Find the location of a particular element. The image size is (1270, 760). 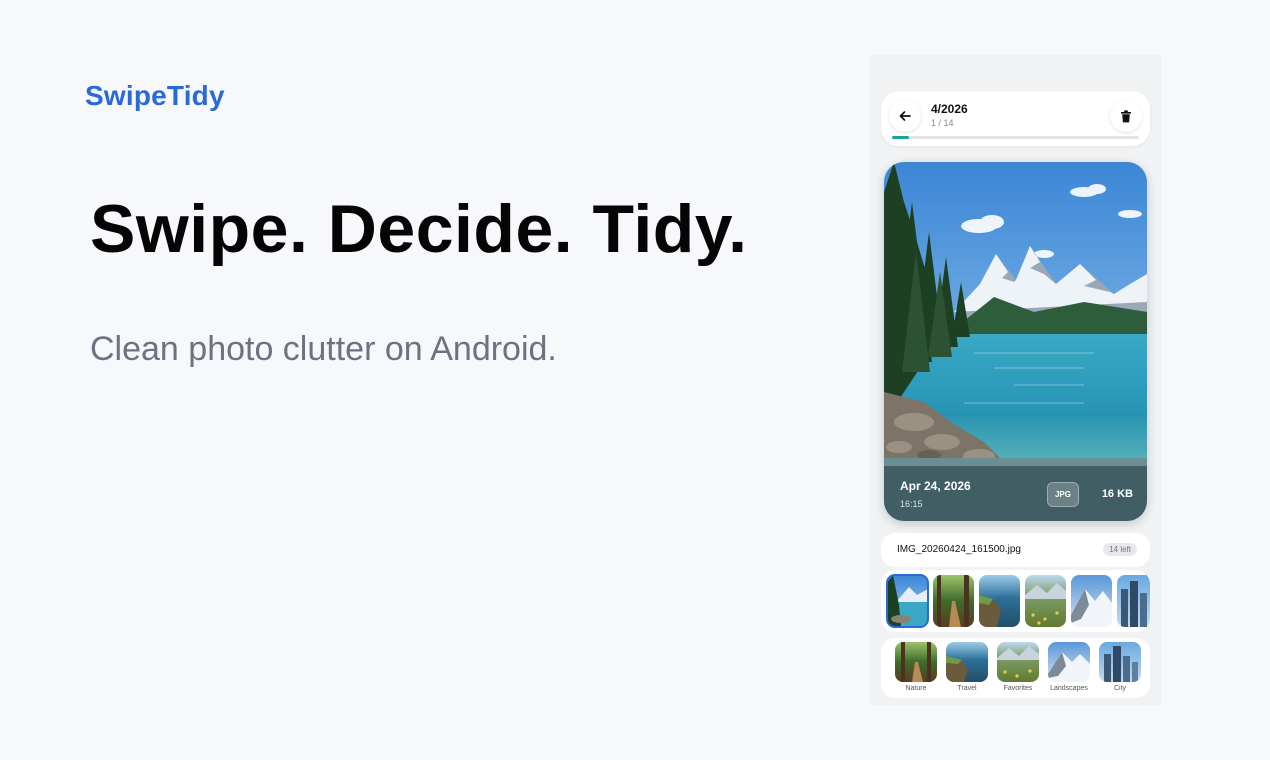

thumbnail-strip is located at coordinates (1015, 601).